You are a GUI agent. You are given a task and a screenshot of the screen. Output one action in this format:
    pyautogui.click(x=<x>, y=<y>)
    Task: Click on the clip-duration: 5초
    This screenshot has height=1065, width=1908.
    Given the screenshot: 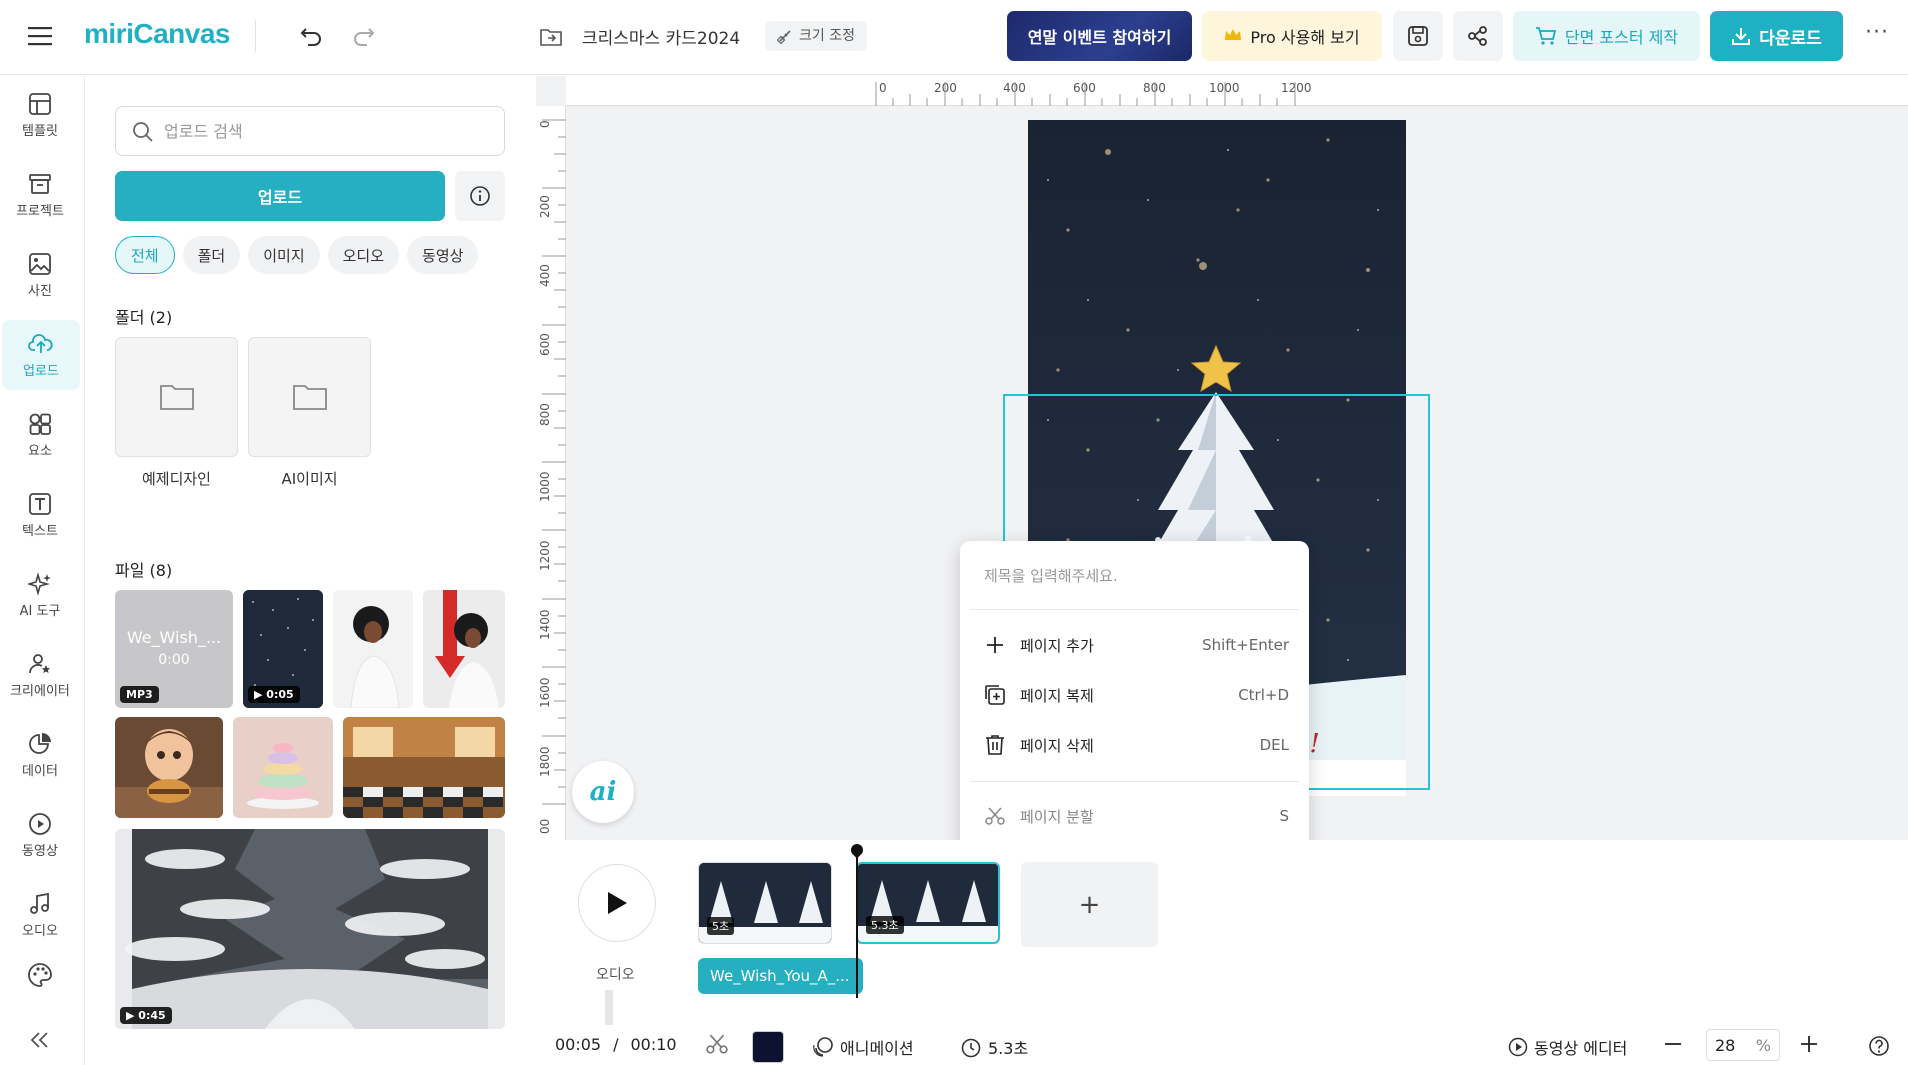 What is the action you would take?
    pyautogui.click(x=721, y=926)
    